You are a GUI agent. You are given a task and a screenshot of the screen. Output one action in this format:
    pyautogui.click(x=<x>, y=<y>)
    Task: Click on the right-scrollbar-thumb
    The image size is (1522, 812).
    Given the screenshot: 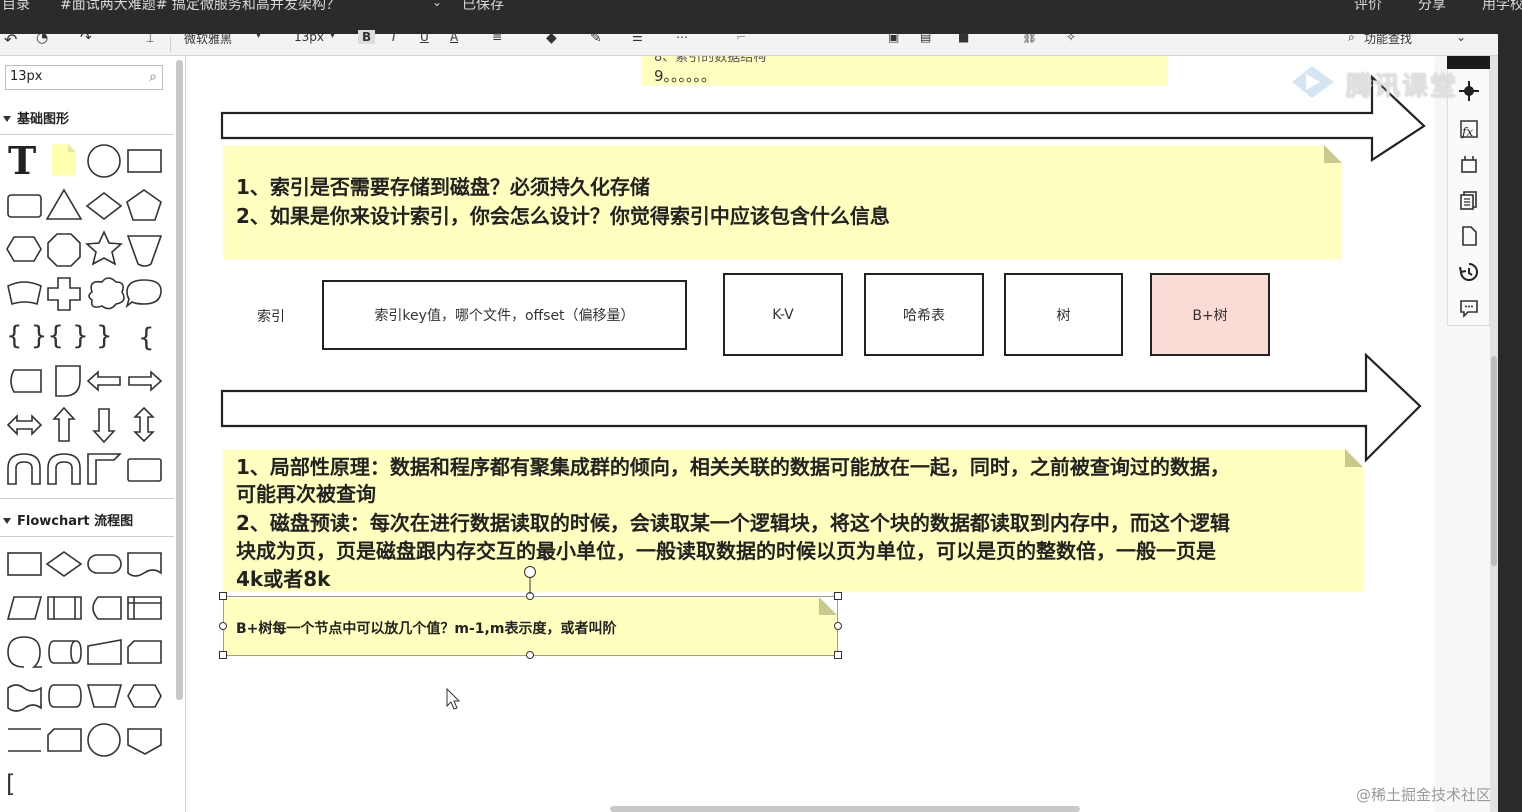 What is the action you would take?
    pyautogui.click(x=1494, y=461)
    